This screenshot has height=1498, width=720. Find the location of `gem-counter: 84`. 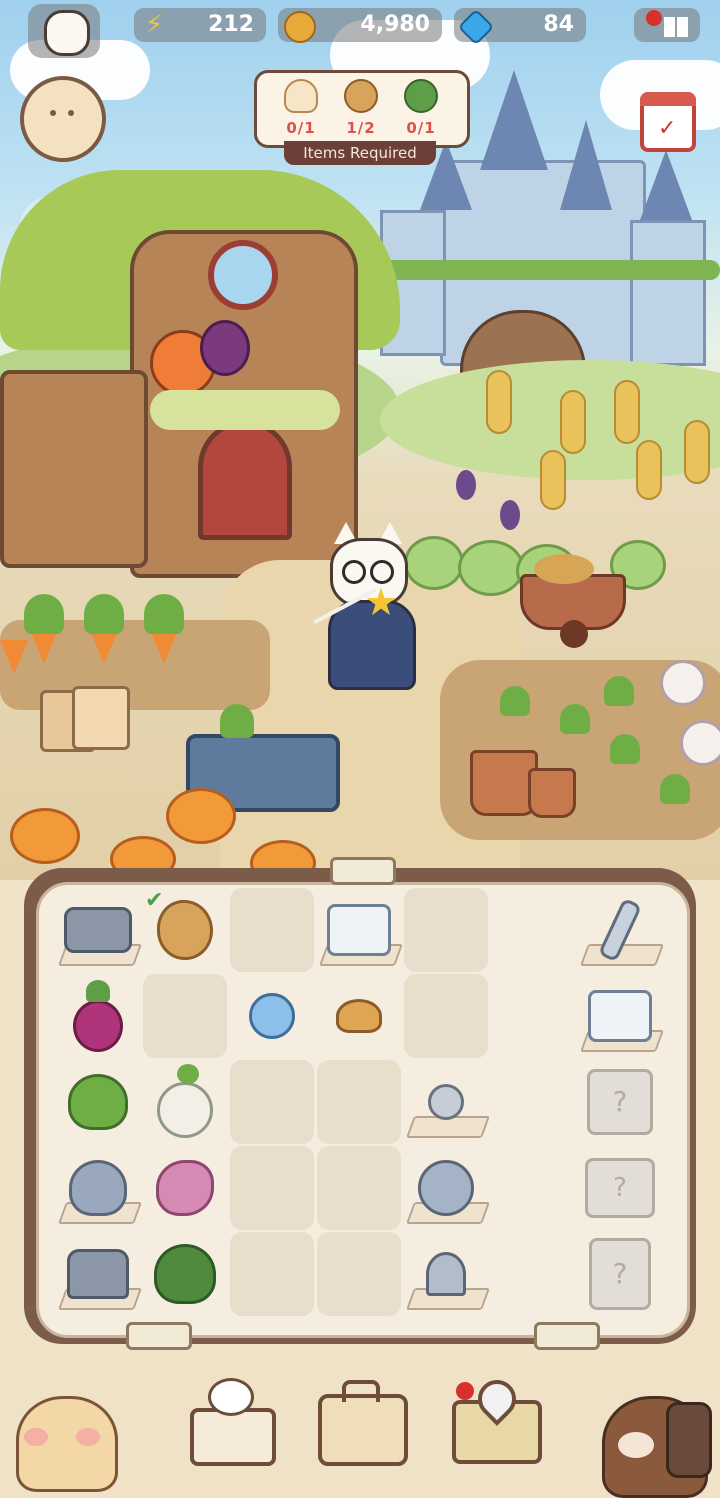

gem-counter: 84 is located at coordinates (520, 27).